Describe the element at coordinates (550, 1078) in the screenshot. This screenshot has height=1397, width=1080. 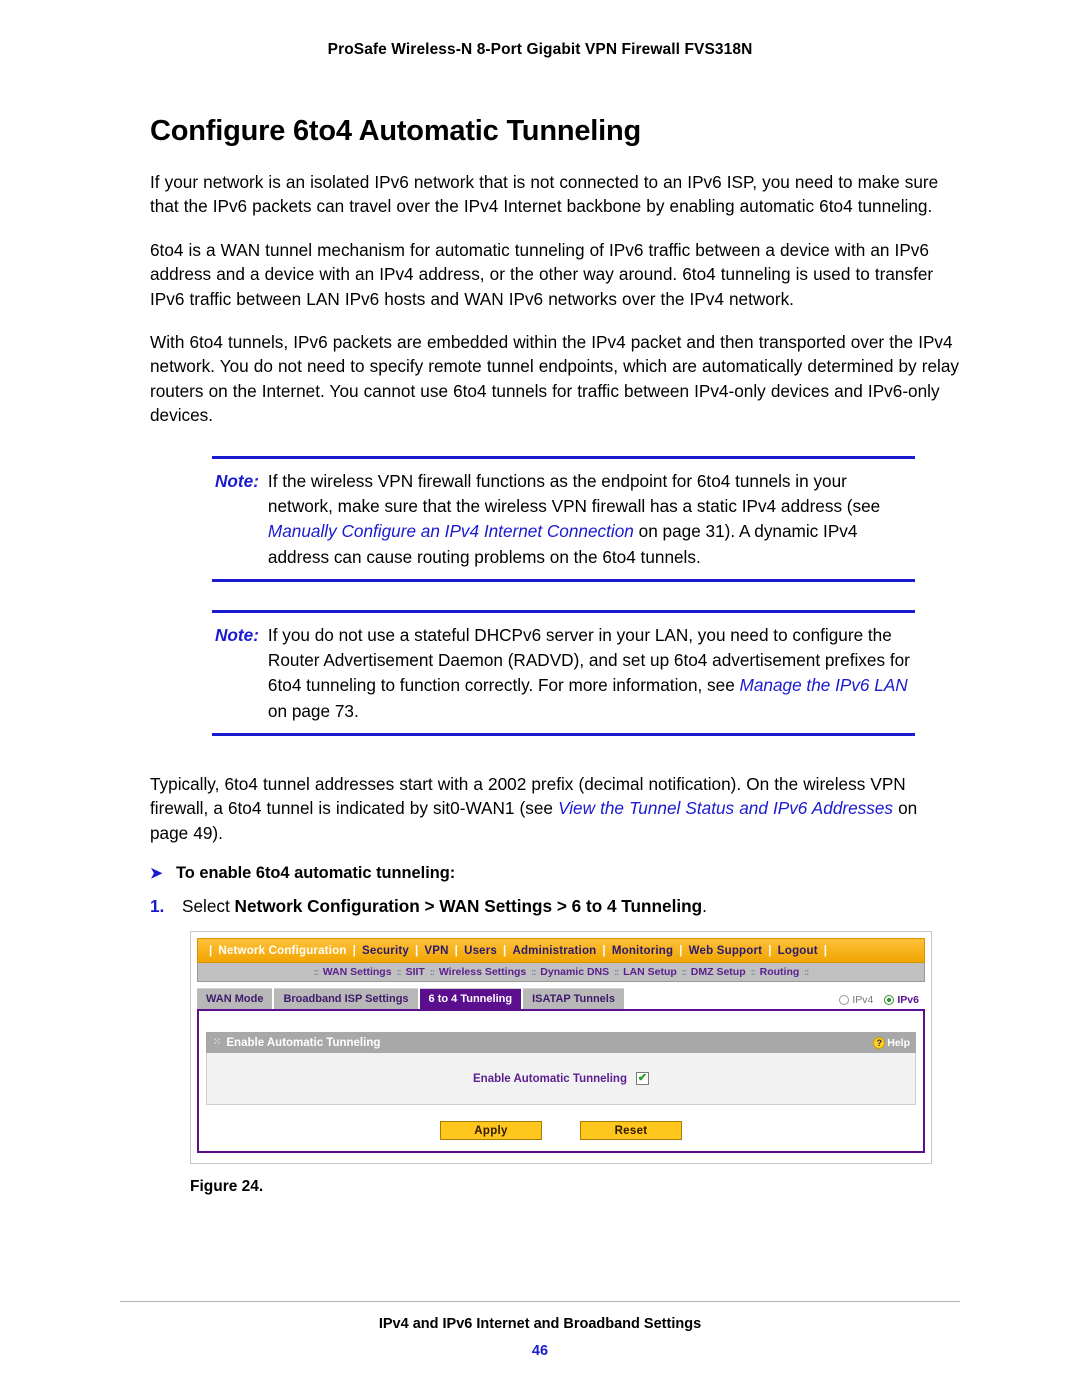
I see `enable-automatic-tunneling-label: Enable Automatic Tunneling` at that location.